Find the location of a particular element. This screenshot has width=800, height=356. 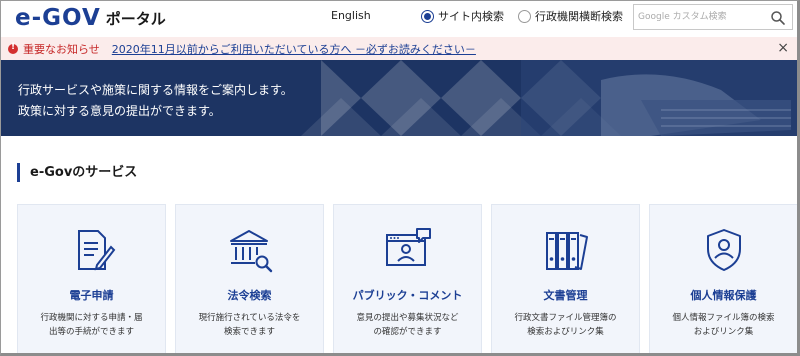

radio-site-search: サイト内検索 is located at coordinates (462, 16).